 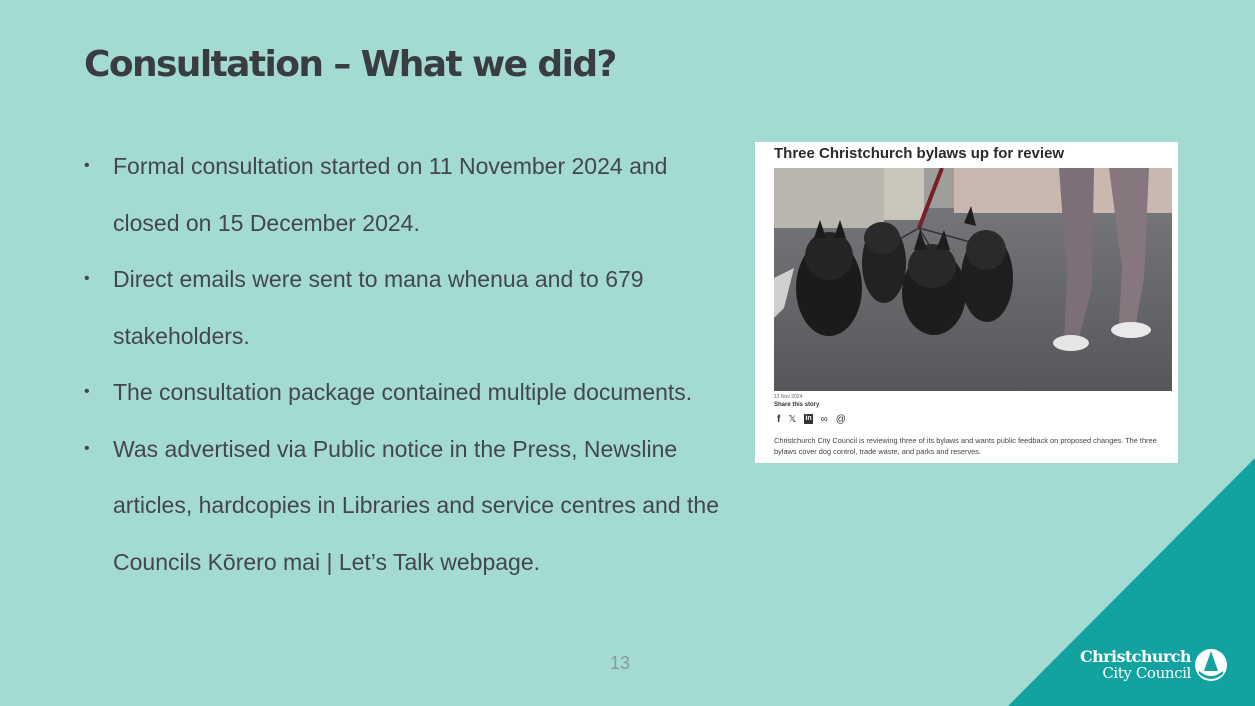 I want to click on page-number: 13, so click(x=620, y=663).